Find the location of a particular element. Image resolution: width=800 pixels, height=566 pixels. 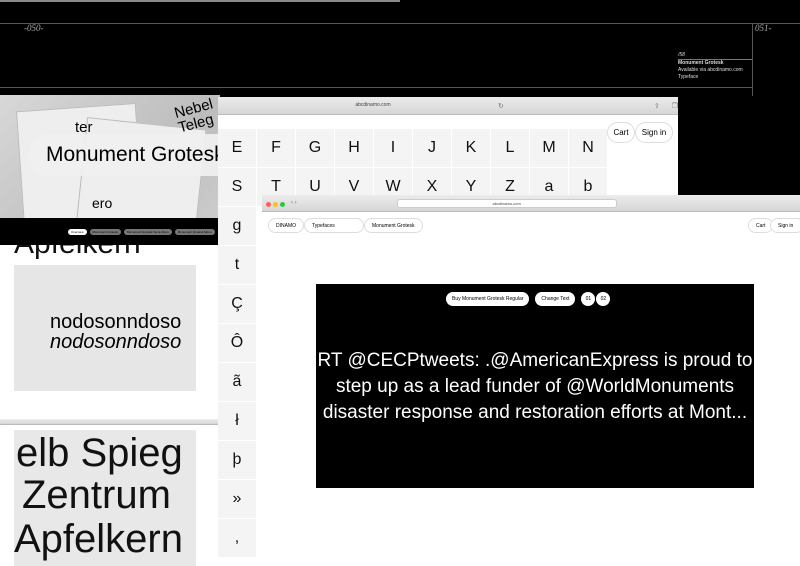

photo-word: Nebel Teleg is located at coordinates (194, 116).